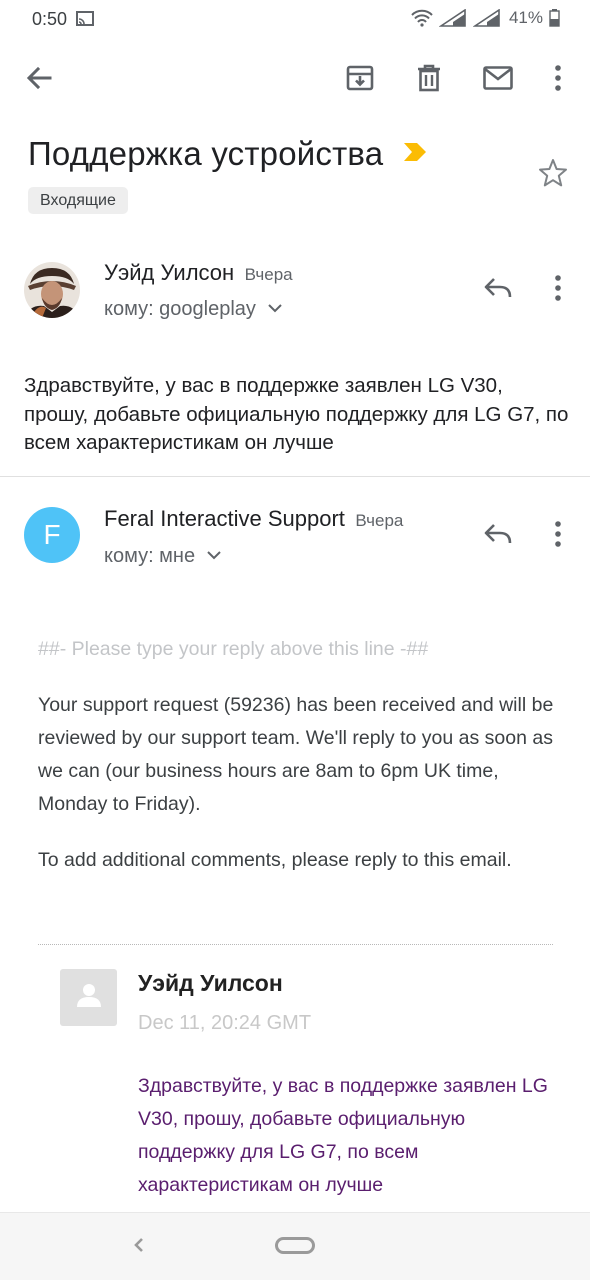 The image size is (590, 1280). What do you see at coordinates (210, 983) in the screenshot?
I see `quoted-sender-name: Уэйд Уилсон` at bounding box center [210, 983].